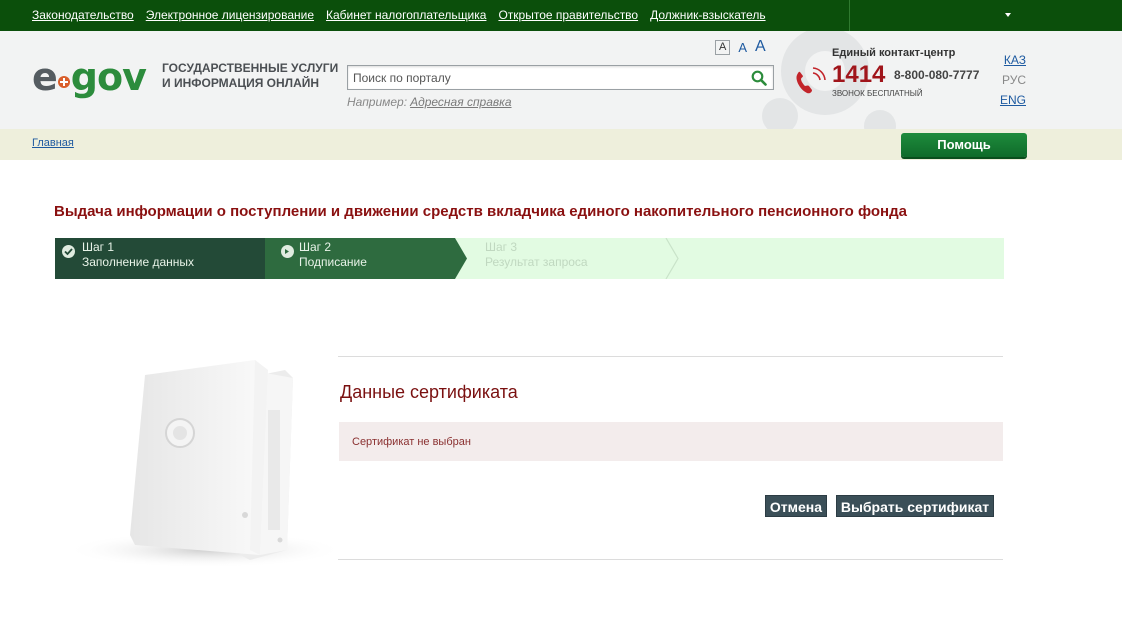 This screenshot has width=1122, height=621. What do you see at coordinates (877, 93) in the screenshot?
I see `contact-free-call: ЗВОНОК БЕСПЛАТНЫЙ` at bounding box center [877, 93].